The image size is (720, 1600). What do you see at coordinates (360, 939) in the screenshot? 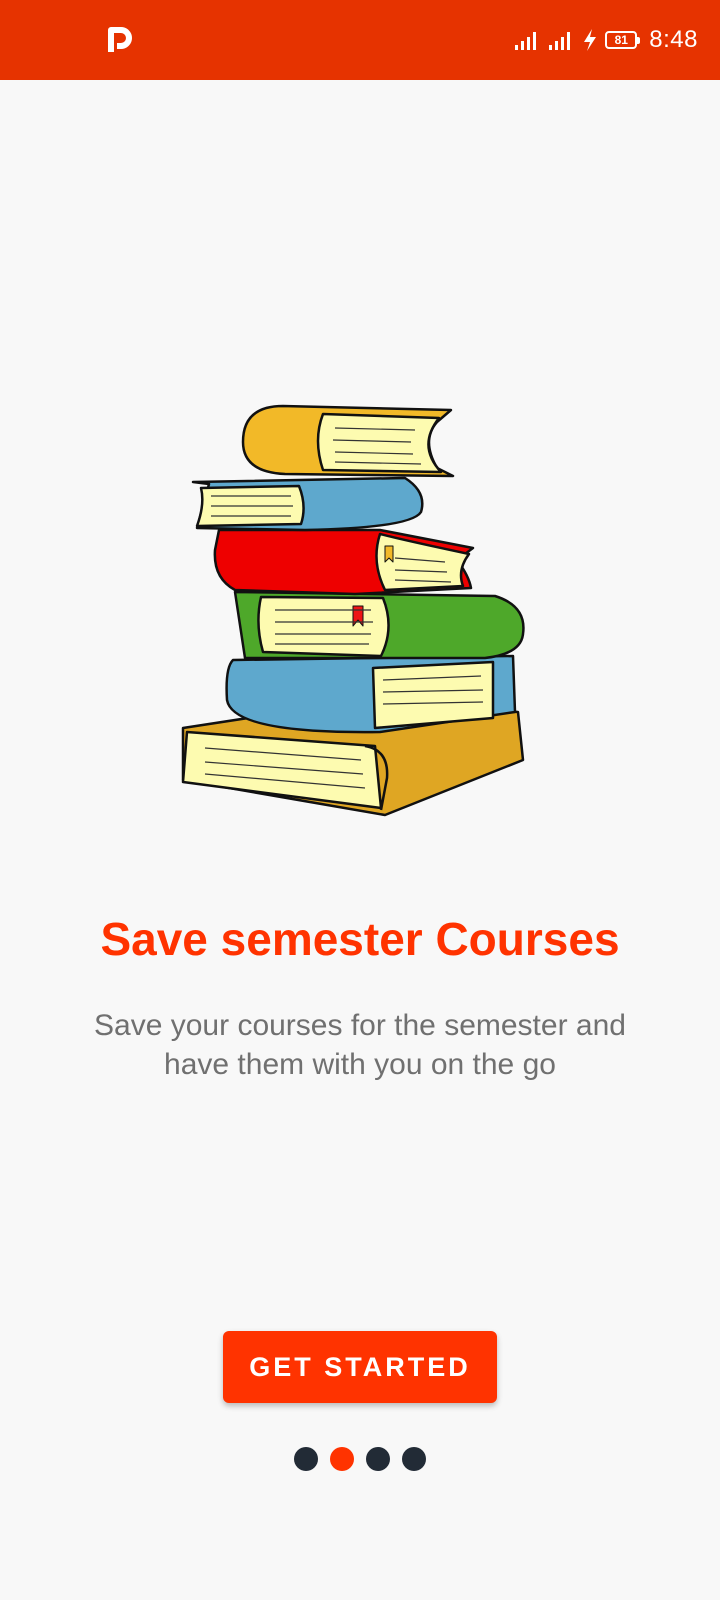
I see `onboarding-title: Save semester Courses` at bounding box center [360, 939].